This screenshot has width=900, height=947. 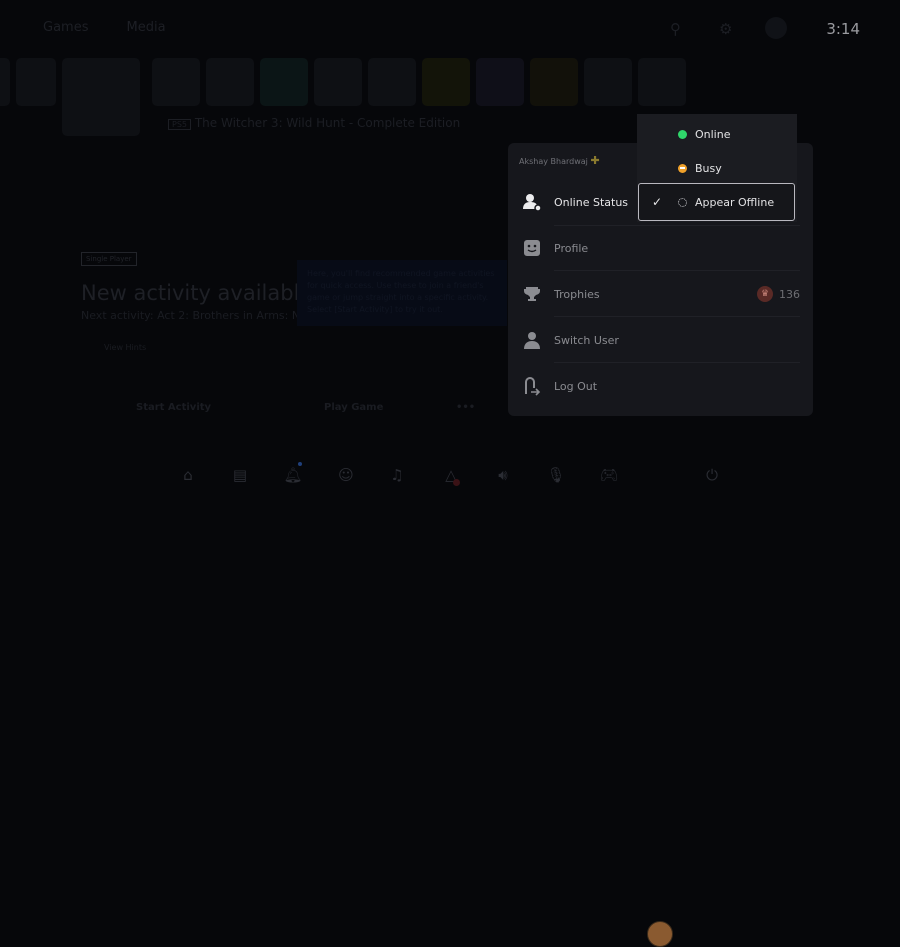 What do you see at coordinates (532, 386) in the screenshot?
I see `logout-icon` at bounding box center [532, 386].